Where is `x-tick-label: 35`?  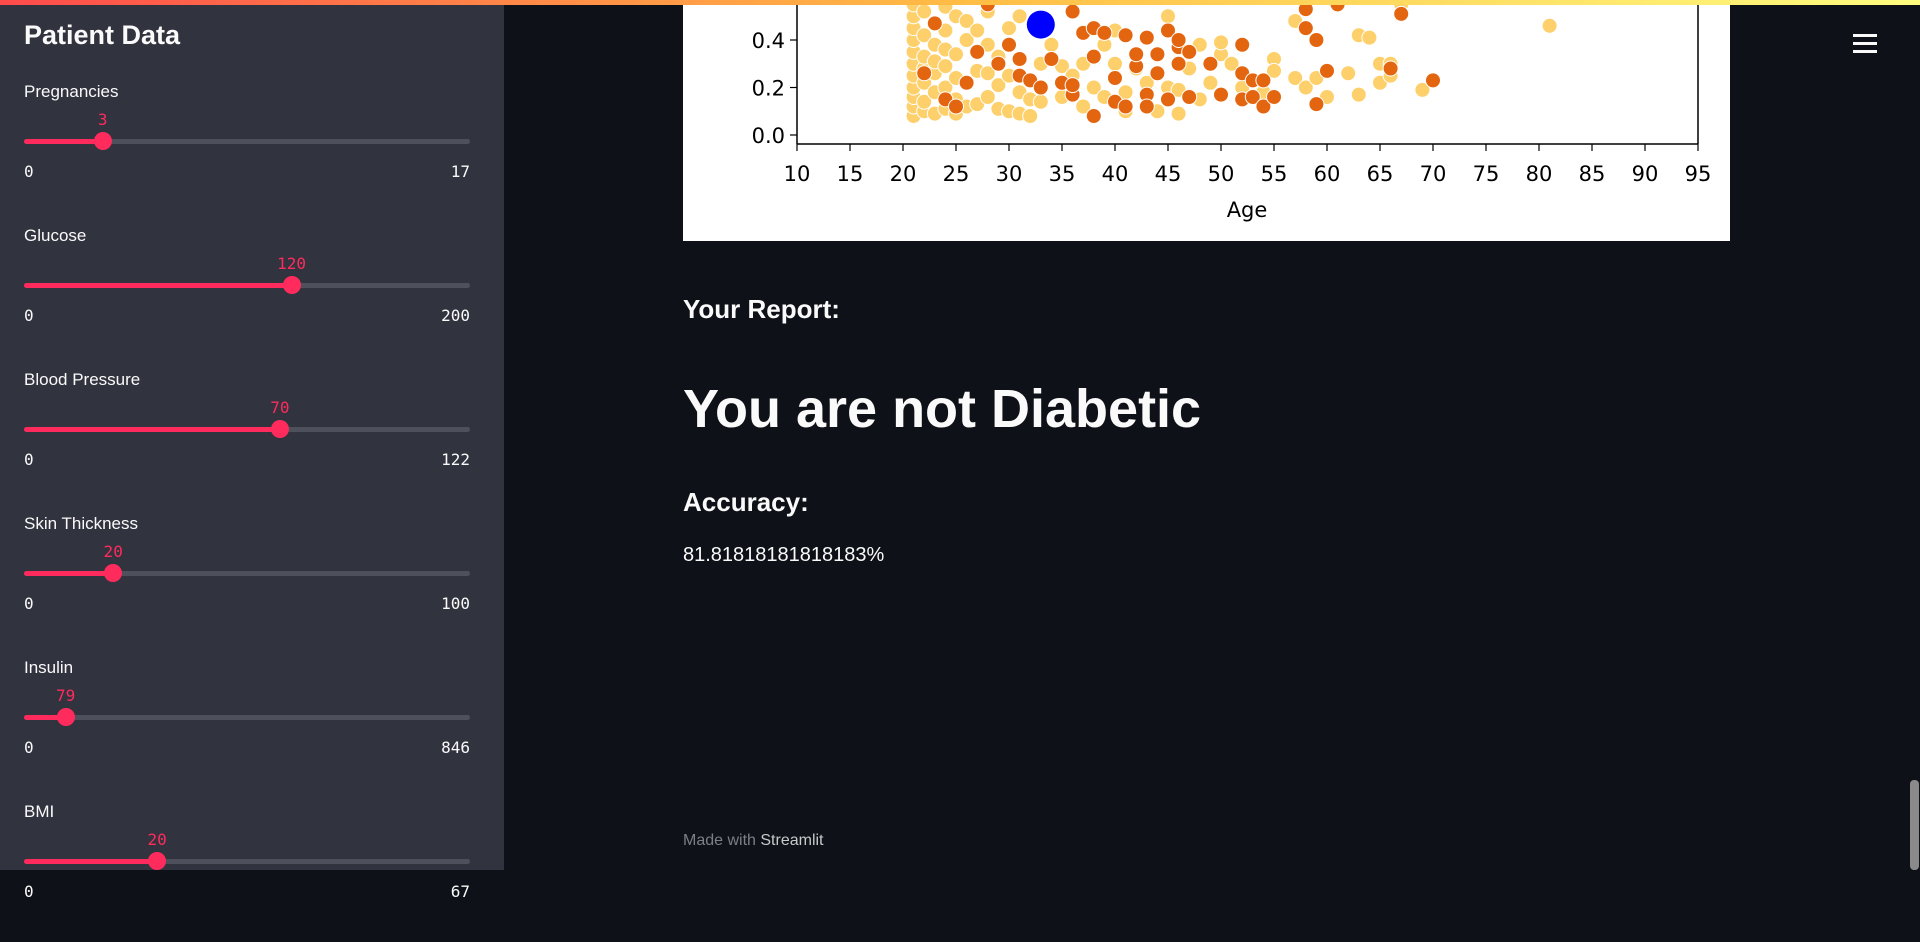 x-tick-label: 35 is located at coordinates (1062, 174).